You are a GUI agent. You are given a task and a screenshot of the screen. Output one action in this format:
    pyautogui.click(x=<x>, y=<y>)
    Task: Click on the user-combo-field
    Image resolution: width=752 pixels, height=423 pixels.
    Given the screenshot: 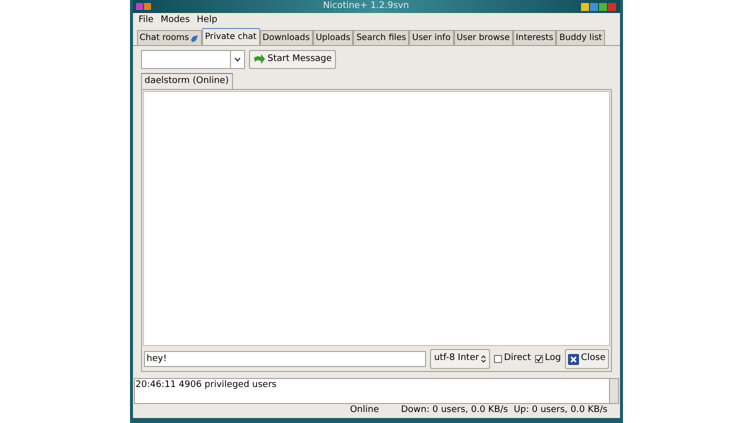 What is the action you would take?
    pyautogui.click(x=192, y=59)
    